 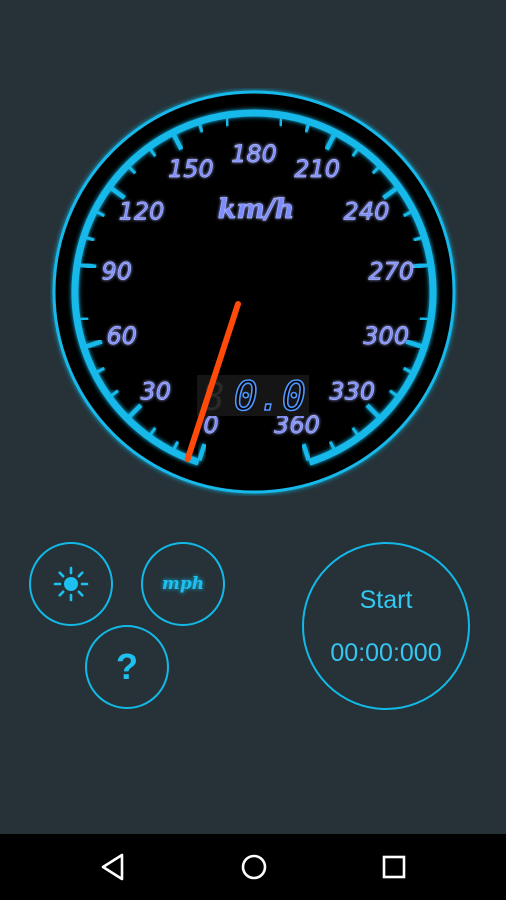 What do you see at coordinates (386, 336) in the screenshot?
I see `scale-label-300: 300` at bounding box center [386, 336].